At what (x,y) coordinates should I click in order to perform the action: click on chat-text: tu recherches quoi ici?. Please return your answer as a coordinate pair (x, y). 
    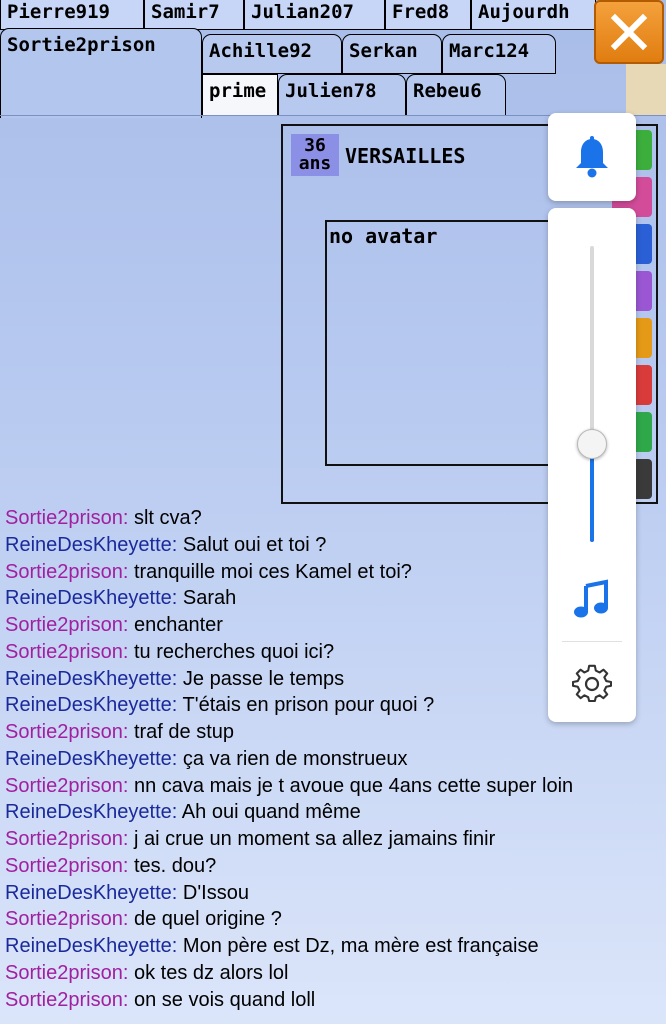
    Looking at the image, I should click on (234, 651).